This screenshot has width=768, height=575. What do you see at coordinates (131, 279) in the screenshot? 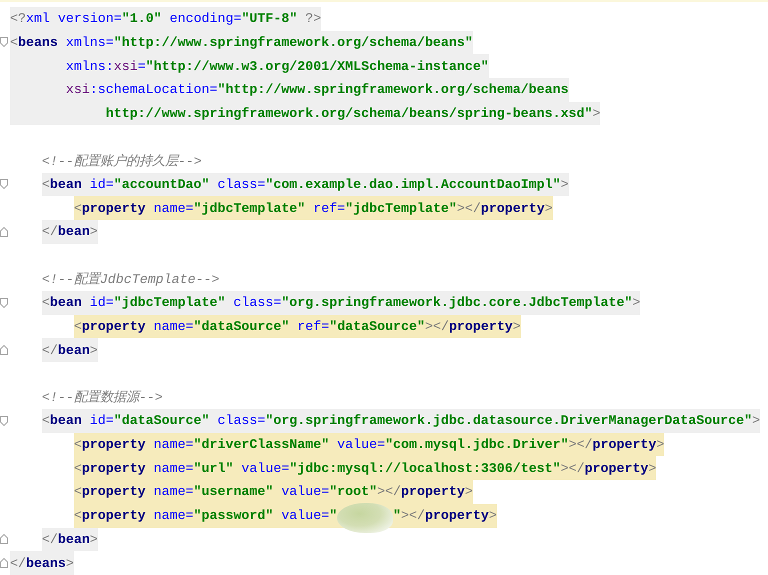
I see `xml-comment: <!--配置JdbcTemplate-->` at bounding box center [131, 279].